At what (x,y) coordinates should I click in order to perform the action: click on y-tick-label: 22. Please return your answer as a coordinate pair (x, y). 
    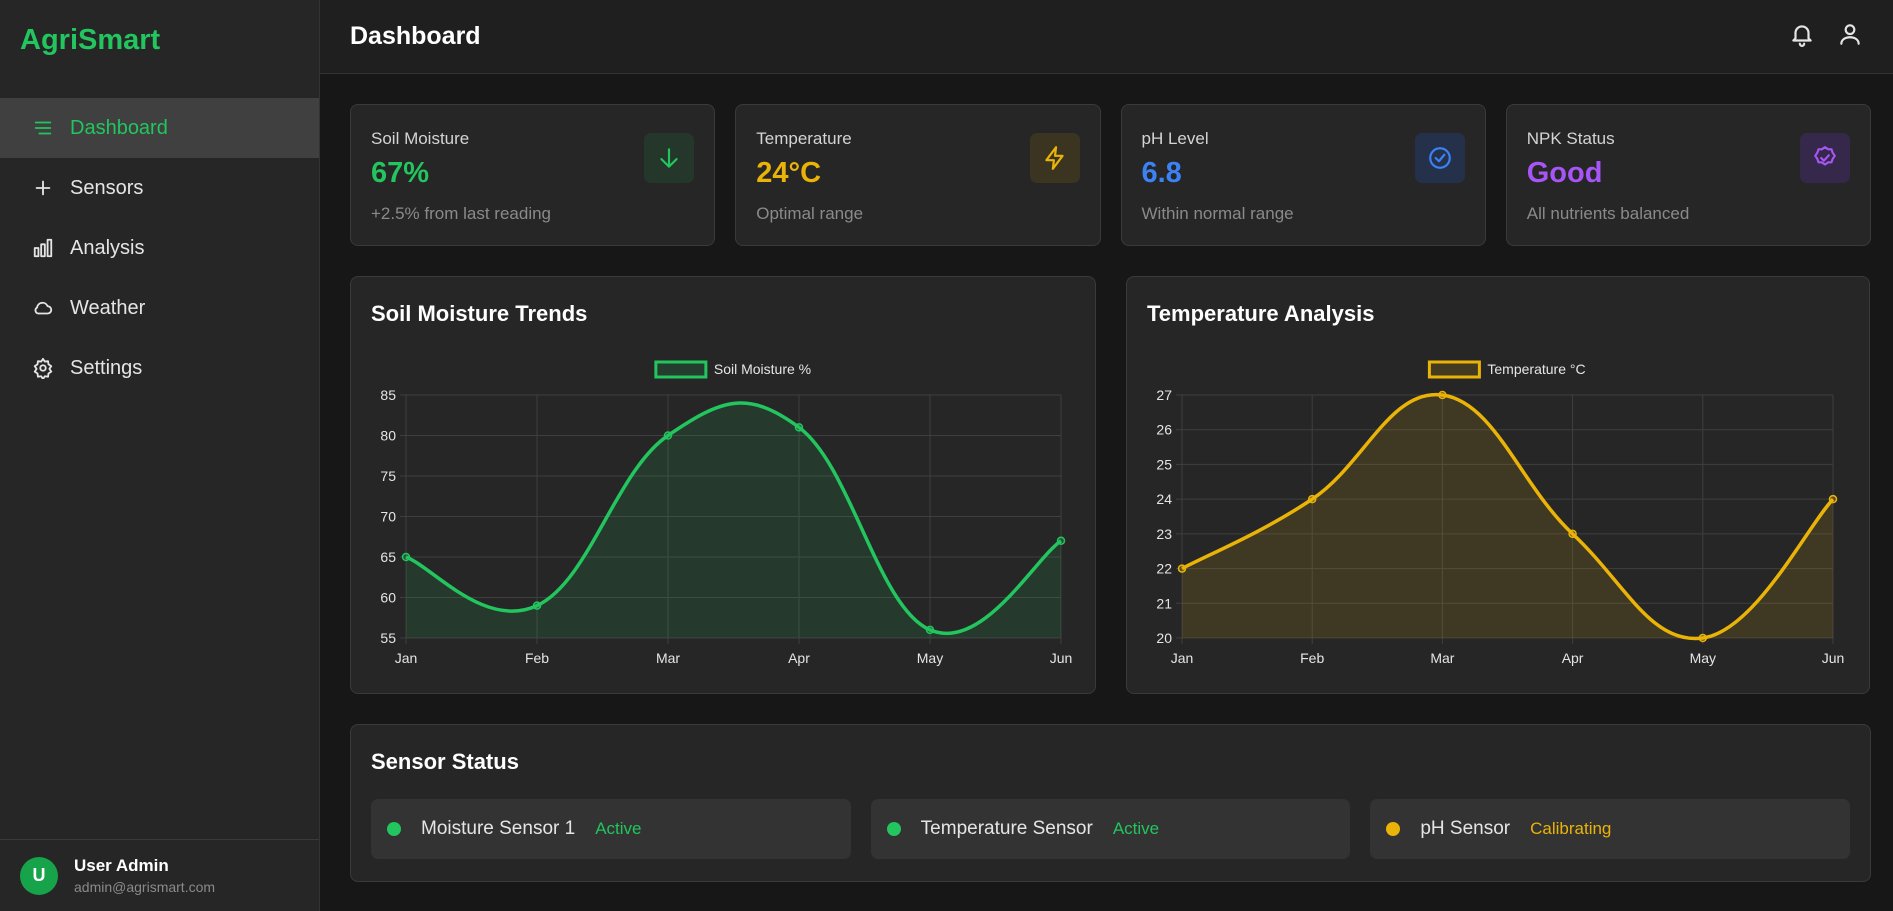
    Looking at the image, I should click on (1164, 569).